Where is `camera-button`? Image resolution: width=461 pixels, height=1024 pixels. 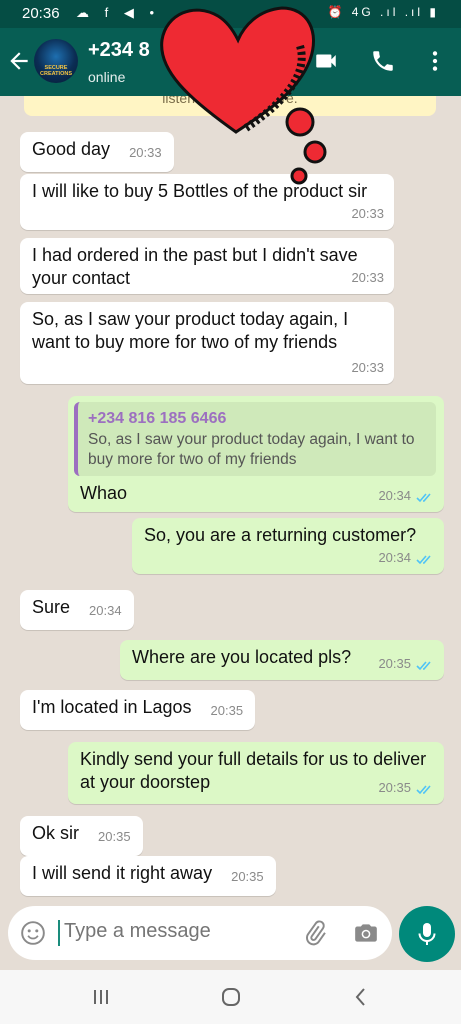 camera-button is located at coordinates (366, 933).